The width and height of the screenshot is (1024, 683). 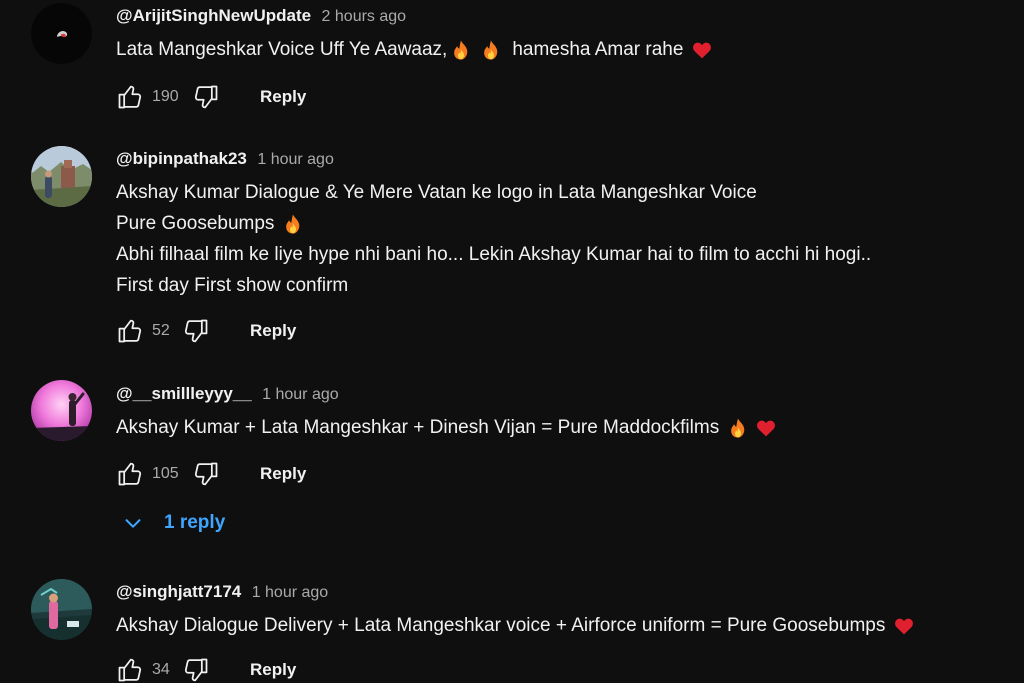 I want to click on comment-text-segment: Pure Goosebumps, so click(x=195, y=223).